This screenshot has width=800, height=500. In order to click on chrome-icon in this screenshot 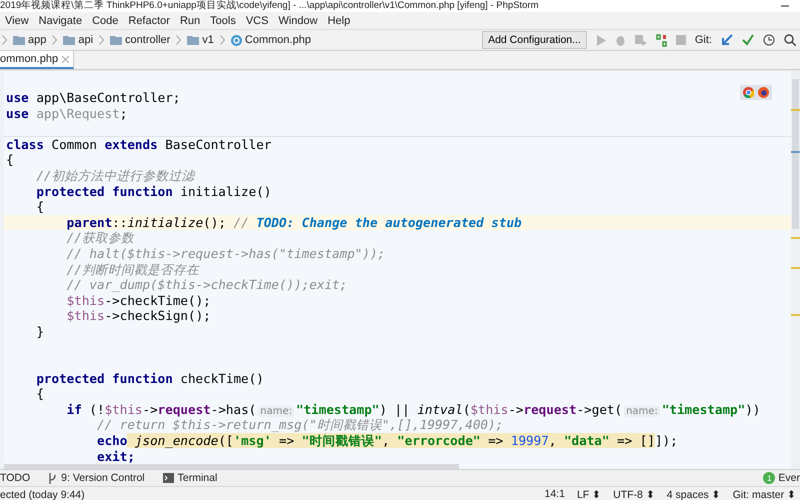, I will do `click(748, 92)`.